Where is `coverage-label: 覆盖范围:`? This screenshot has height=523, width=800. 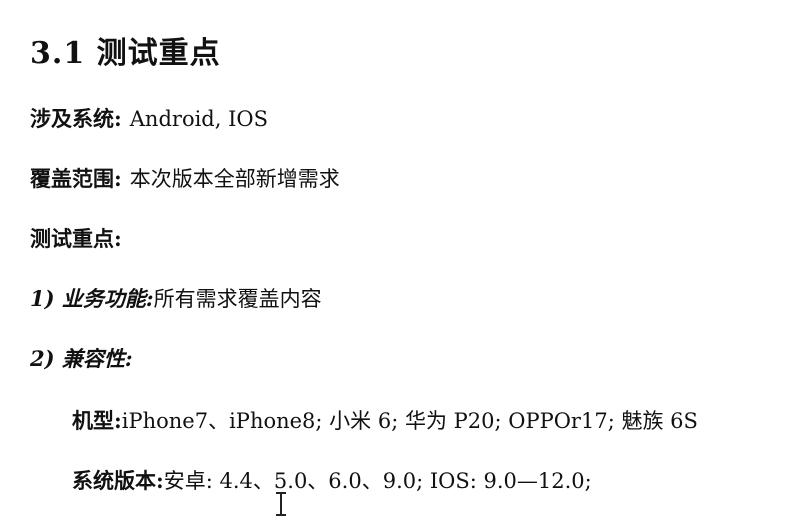
coverage-label: 覆盖范围: is located at coordinates (76, 178).